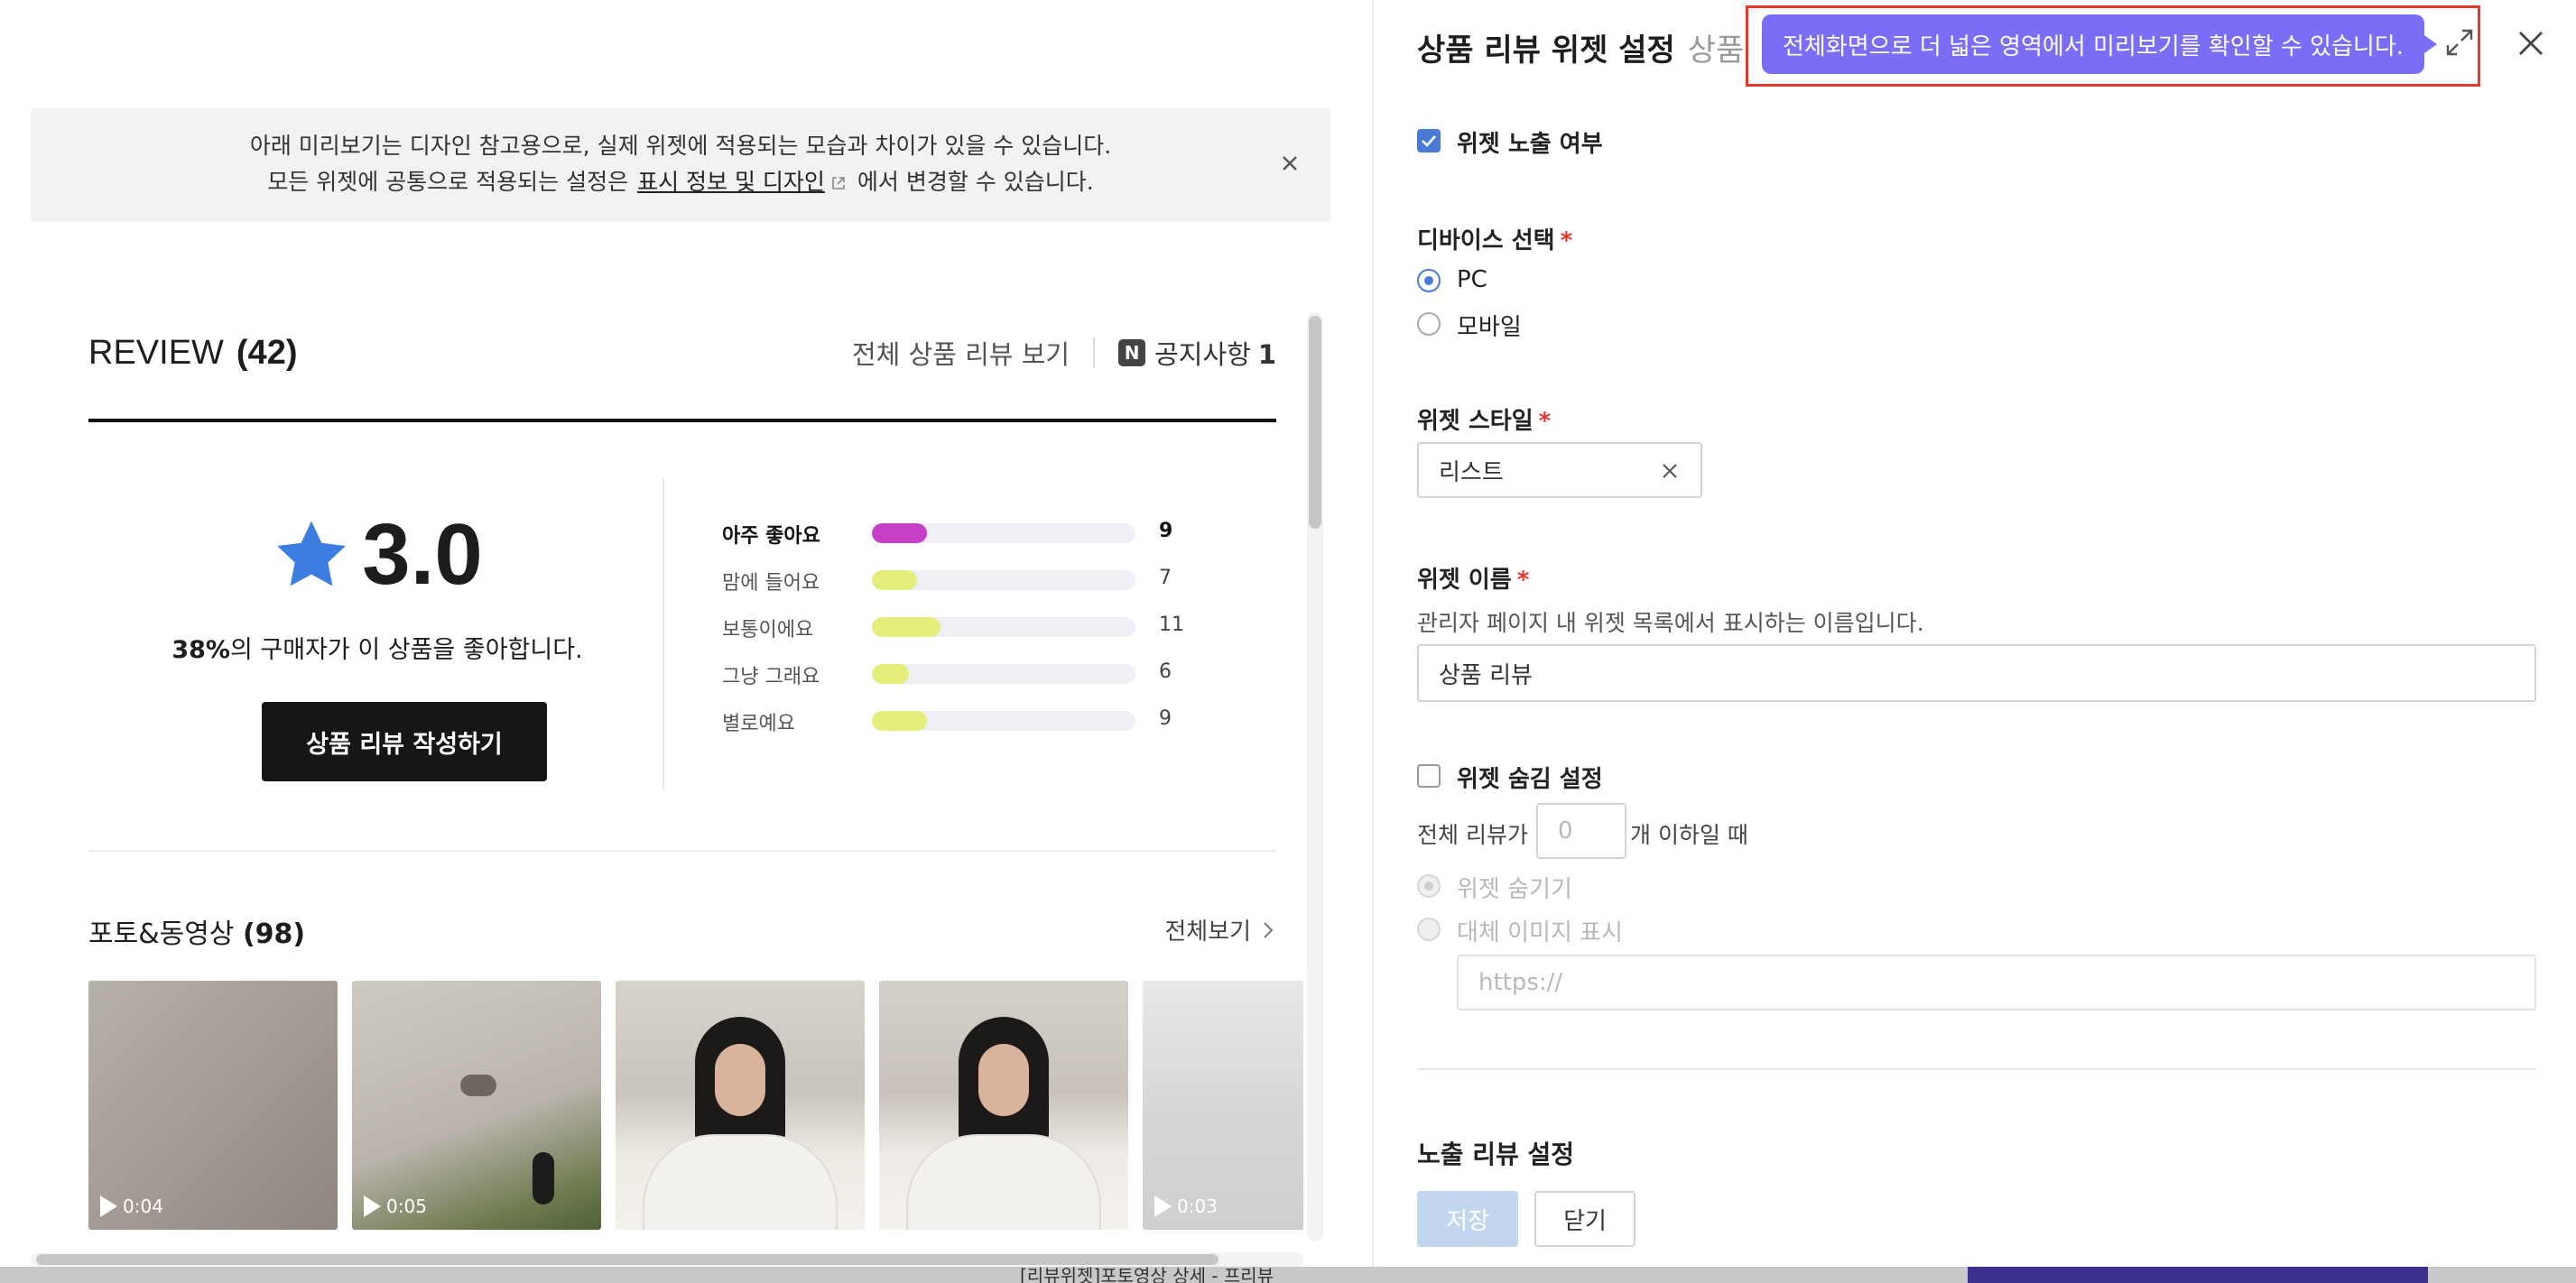 The height and width of the screenshot is (1283, 2576). What do you see at coordinates (1464, 580) in the screenshot?
I see `name-label-text: 위젯 이름` at bounding box center [1464, 580].